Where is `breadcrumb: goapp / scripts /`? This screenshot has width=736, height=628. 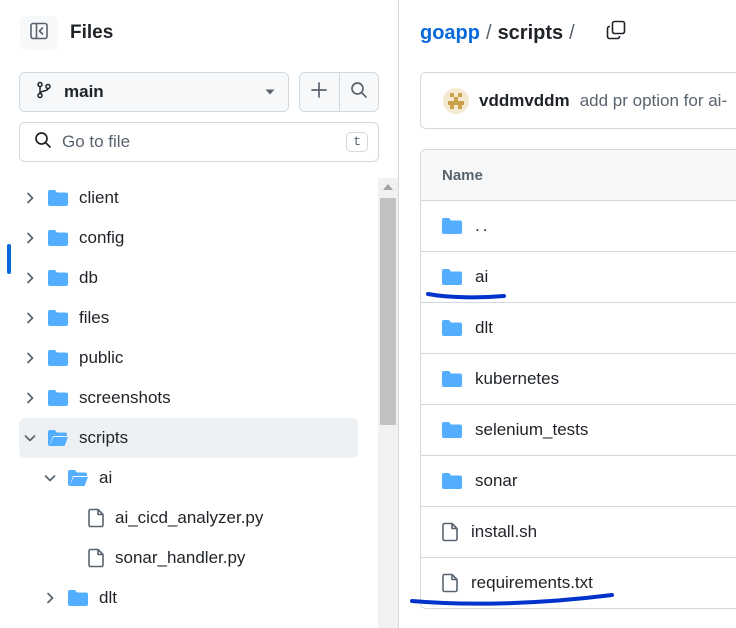
breadcrumb: goapp / scripts / is located at coordinates (523, 33).